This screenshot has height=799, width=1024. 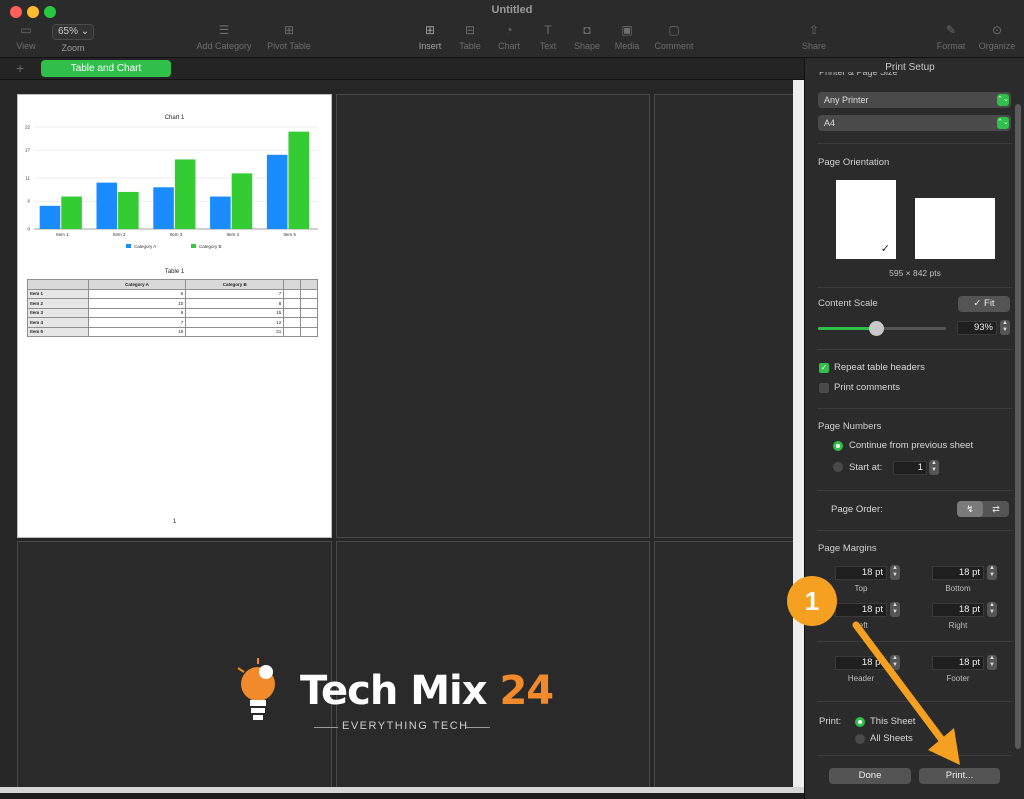 I want to click on legend-label: Category A, so click(x=145, y=246).